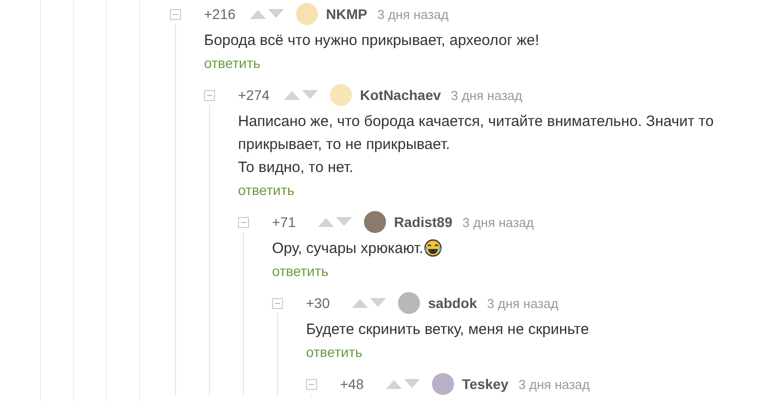 This screenshot has height=401, width=777. Describe the element at coordinates (348, 248) in the screenshot. I see `comment-text: Ору, сучары хрюкают.` at that location.